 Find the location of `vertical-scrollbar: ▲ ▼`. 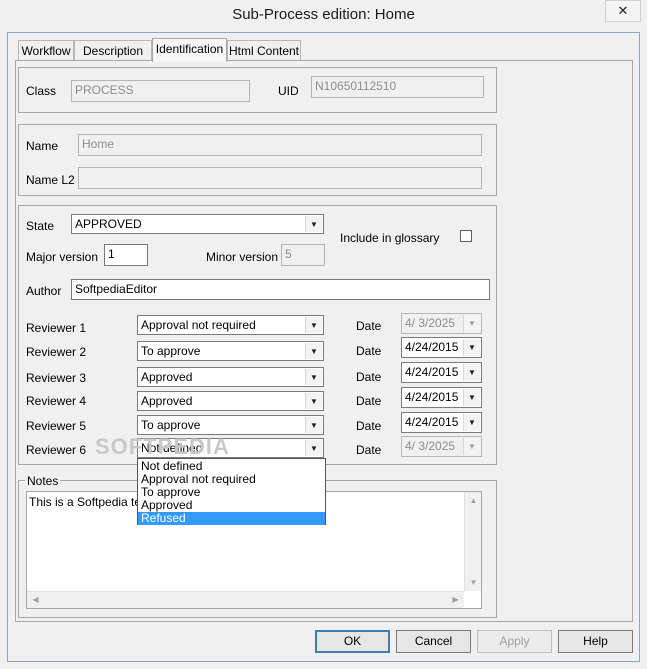

vertical-scrollbar: ▲ ▼ is located at coordinates (472, 541).